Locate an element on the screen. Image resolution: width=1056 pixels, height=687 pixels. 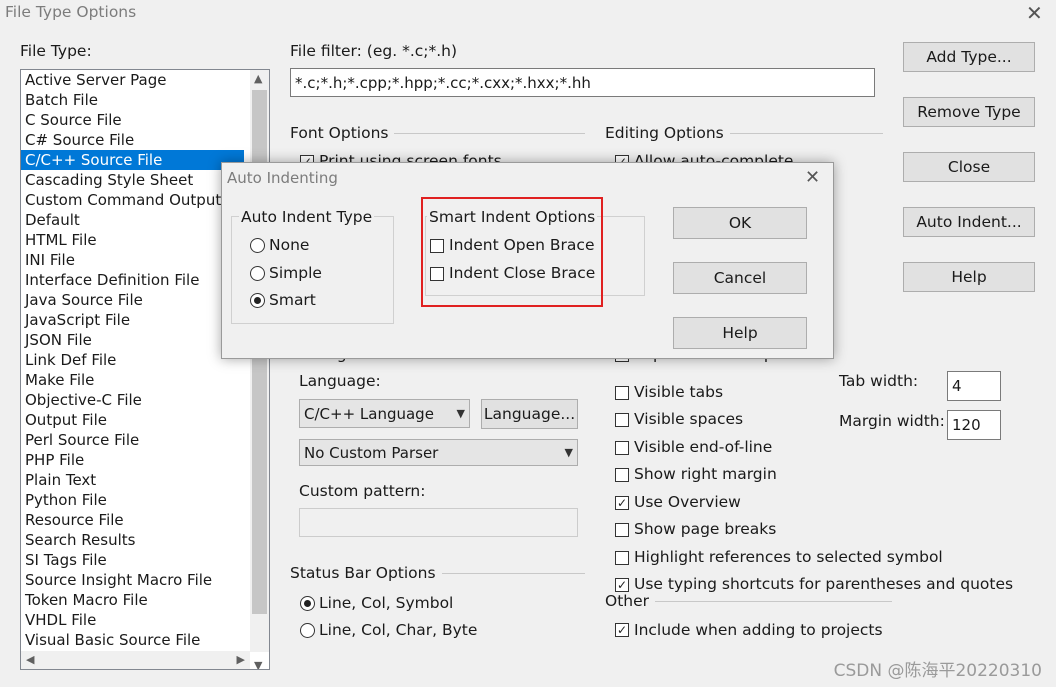
watermark: CSDN @陈海平20220310 is located at coordinates (937, 671).